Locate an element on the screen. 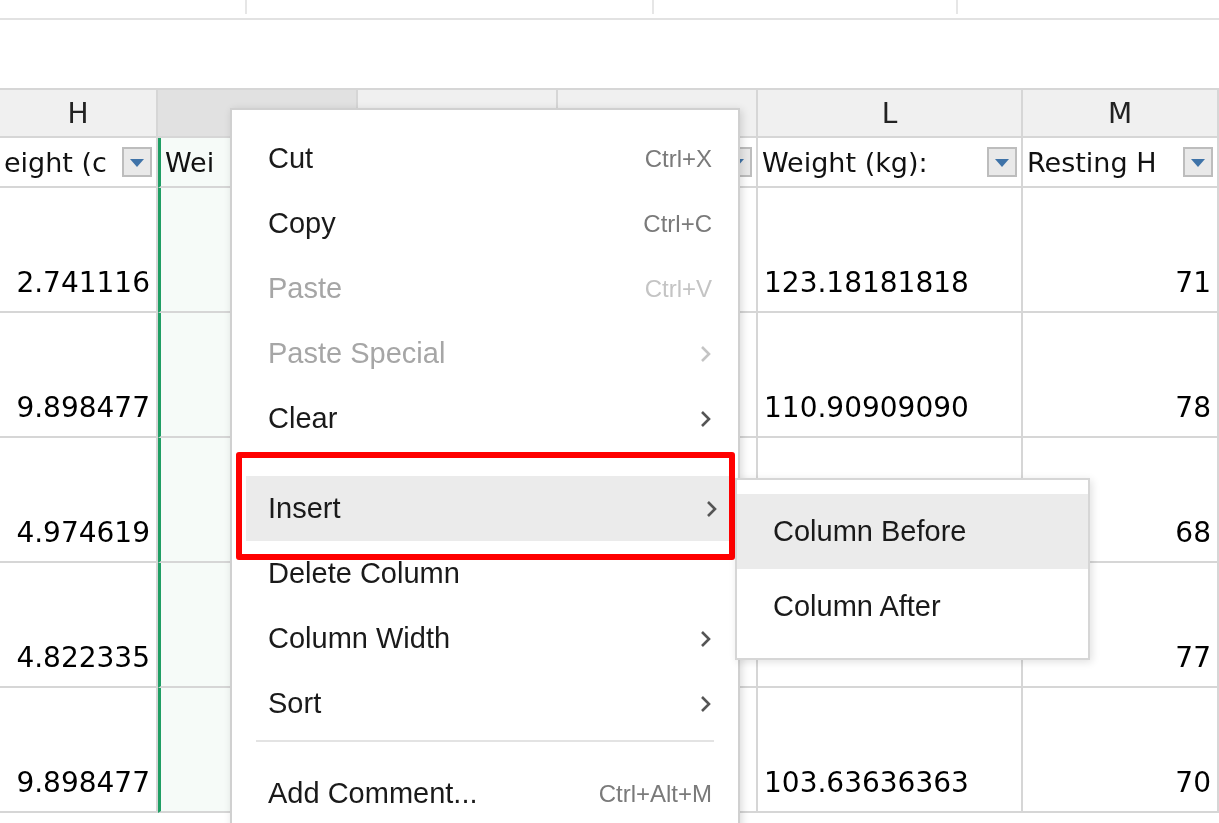 This screenshot has height=823, width=1219. column-header: H is located at coordinates (79, 113).